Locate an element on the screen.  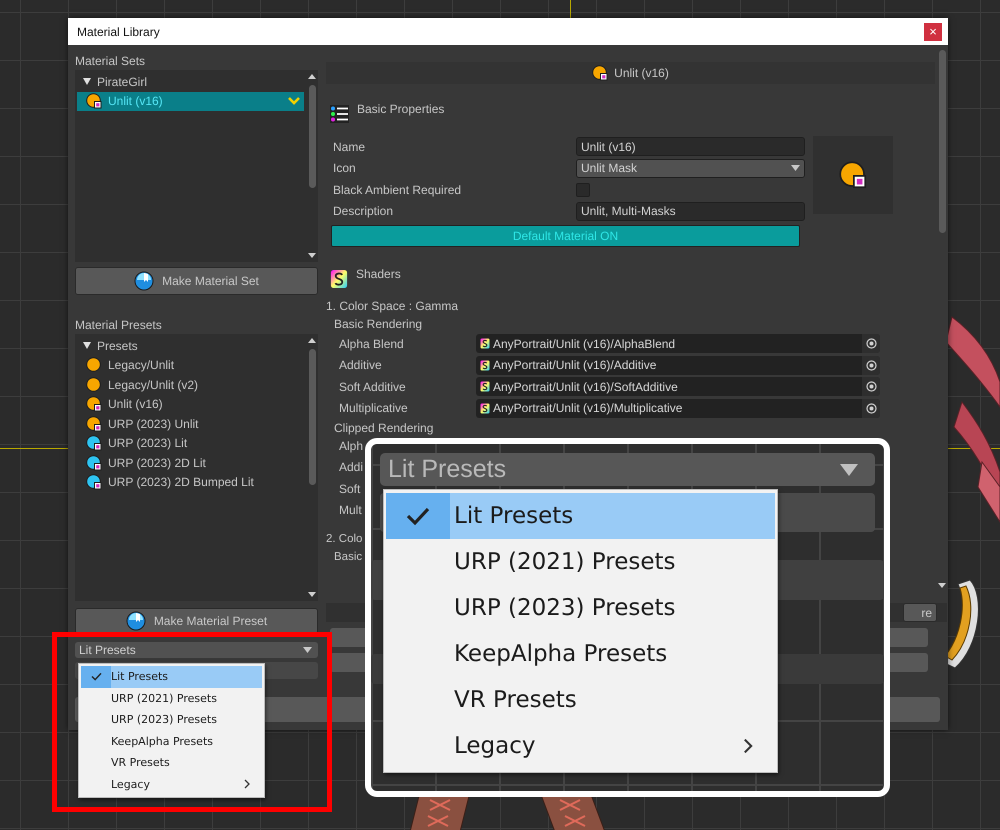
make-material-set-button: Make Material Set is located at coordinates (196, 281).